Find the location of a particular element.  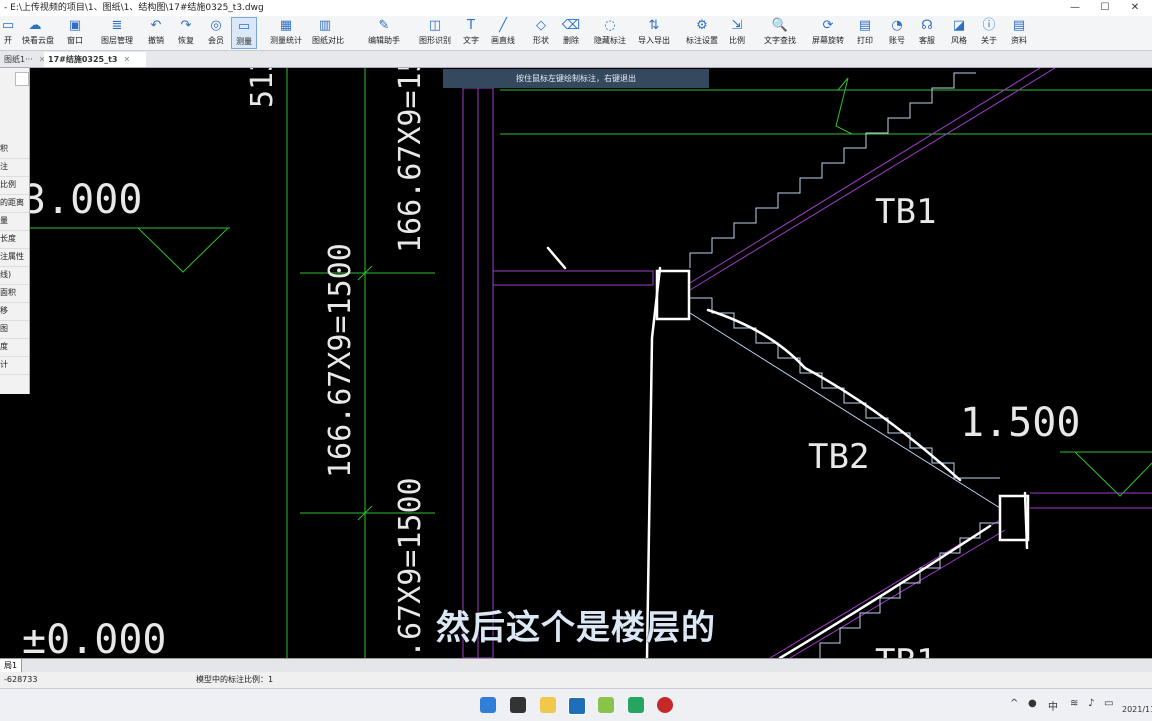

toolbar-button-annotation-settings: ⚙ 标注设置 is located at coordinates (702, 33).